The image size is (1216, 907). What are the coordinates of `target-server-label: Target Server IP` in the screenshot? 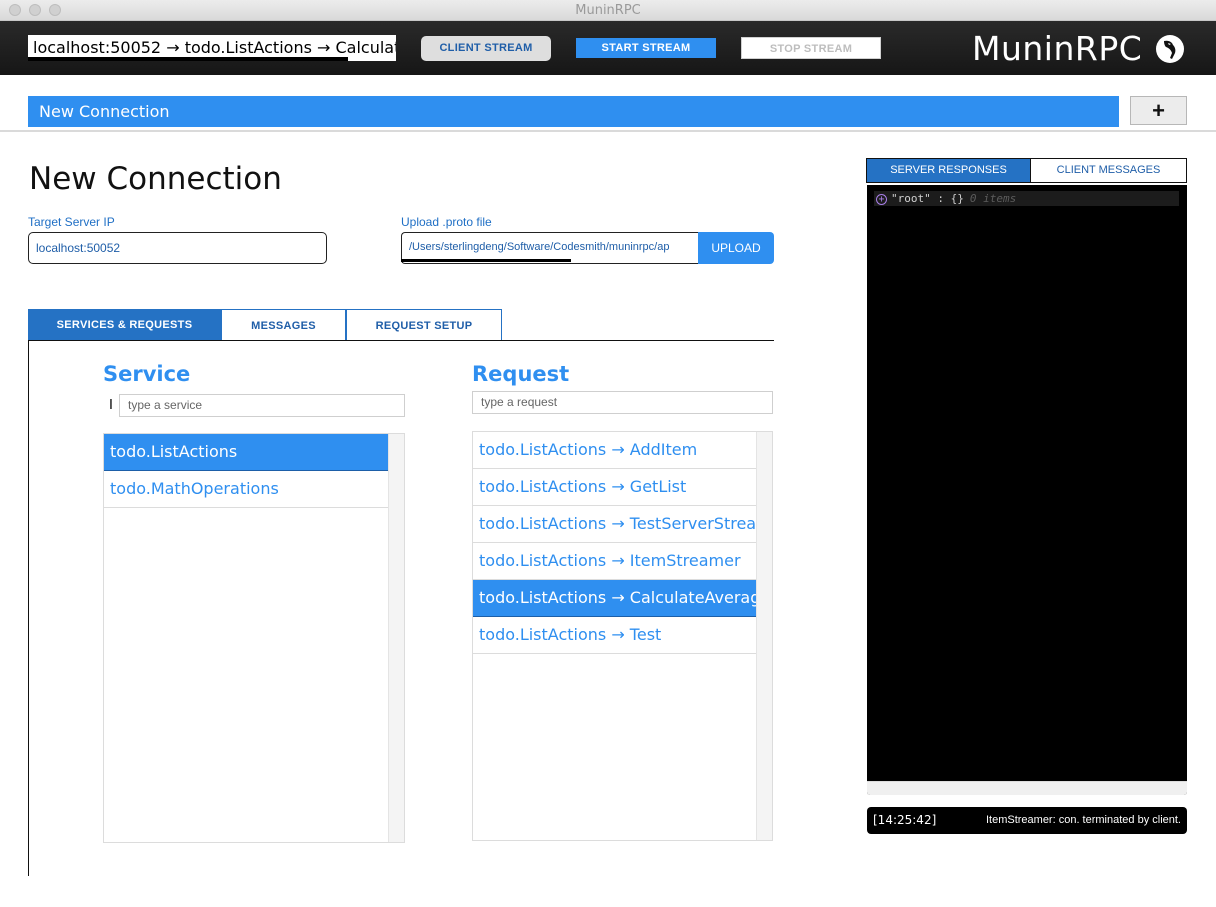 It's located at (71, 222).